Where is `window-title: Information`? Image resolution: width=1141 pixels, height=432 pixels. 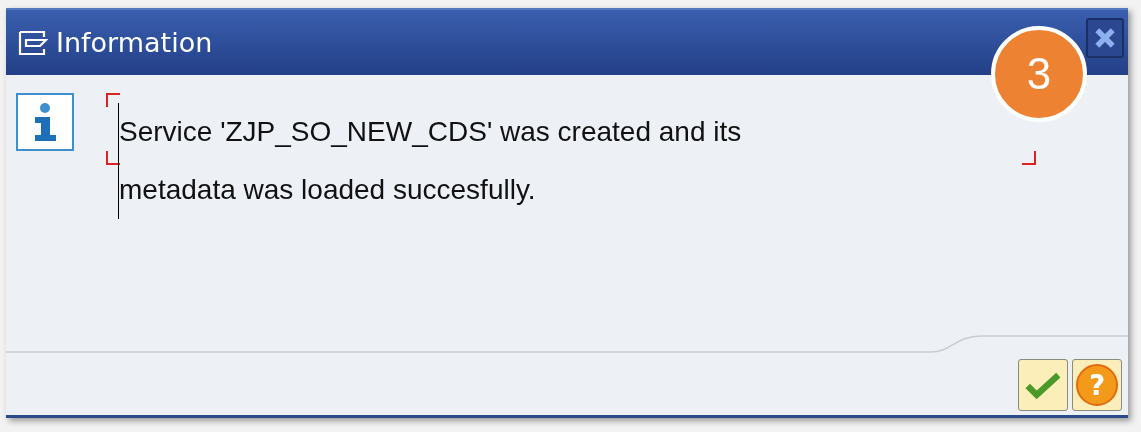 window-title: Information is located at coordinates (134, 42).